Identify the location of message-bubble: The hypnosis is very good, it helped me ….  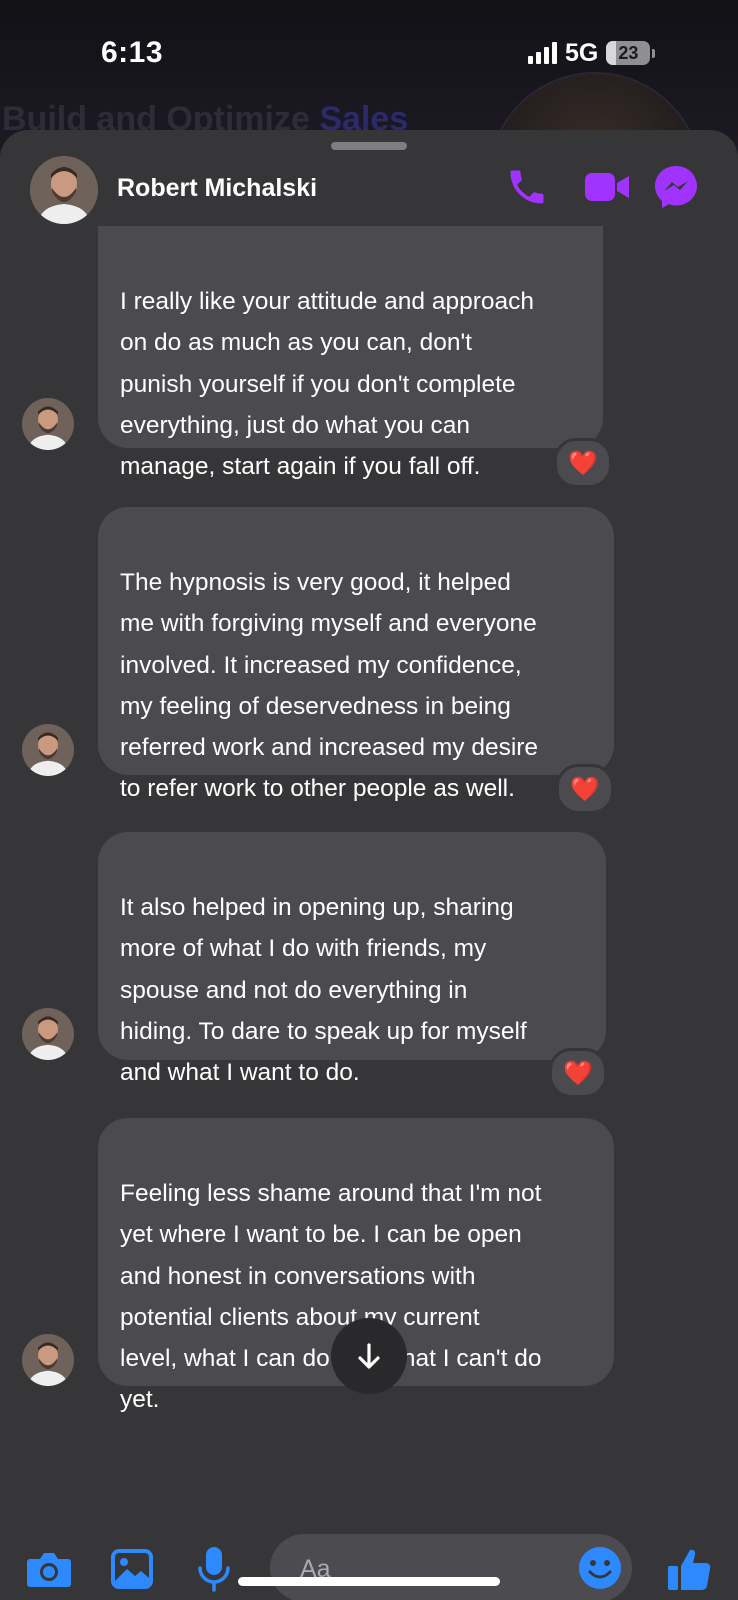
(356, 654).